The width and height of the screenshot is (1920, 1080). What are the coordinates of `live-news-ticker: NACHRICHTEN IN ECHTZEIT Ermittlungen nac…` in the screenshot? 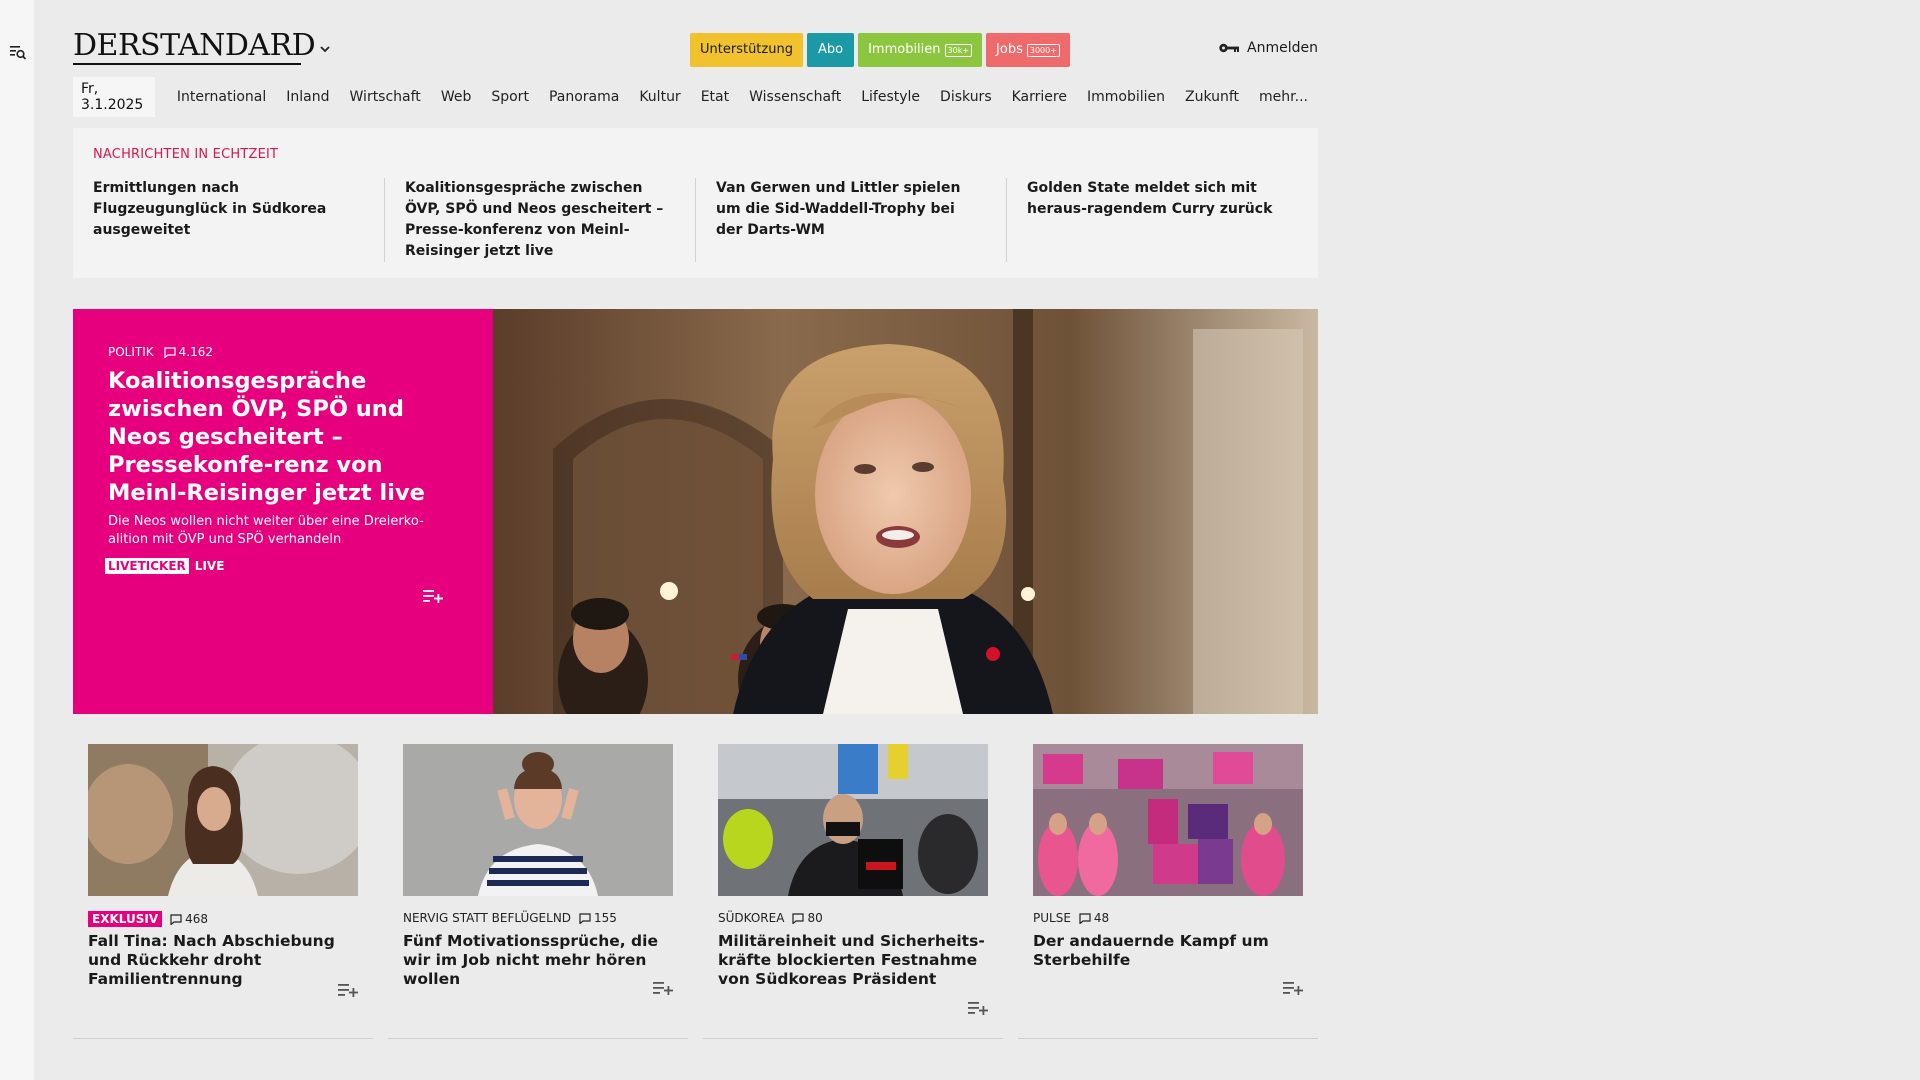 It's located at (695, 203).